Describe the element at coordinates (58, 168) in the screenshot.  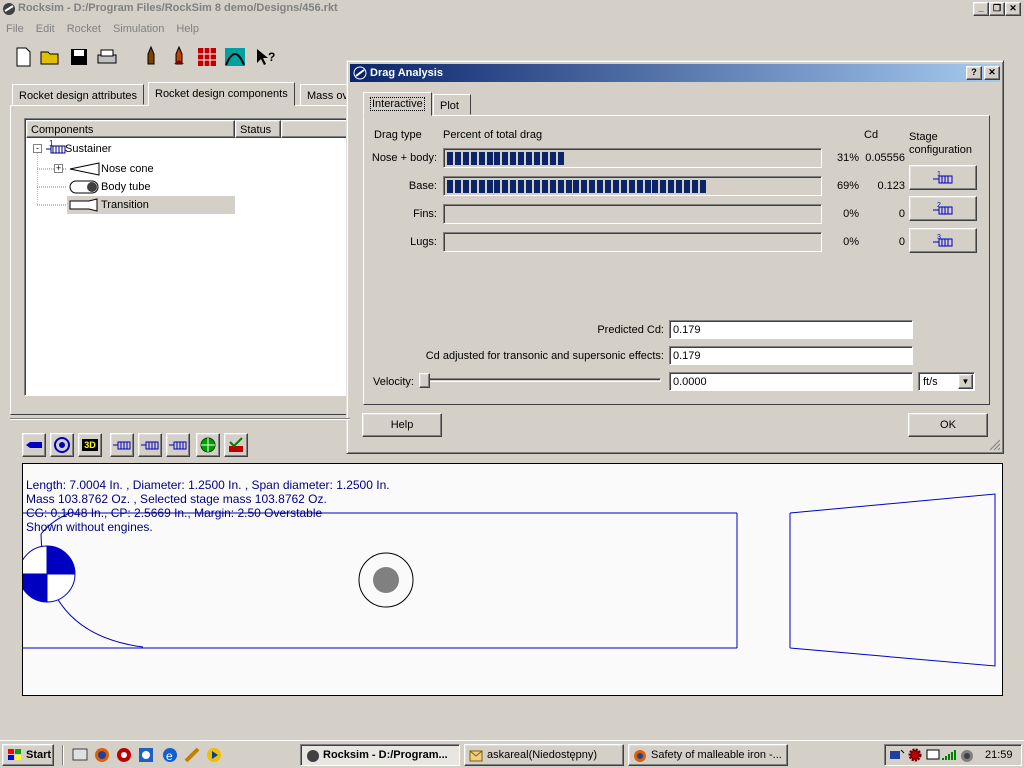
I see `expand-toggle: +` at that location.